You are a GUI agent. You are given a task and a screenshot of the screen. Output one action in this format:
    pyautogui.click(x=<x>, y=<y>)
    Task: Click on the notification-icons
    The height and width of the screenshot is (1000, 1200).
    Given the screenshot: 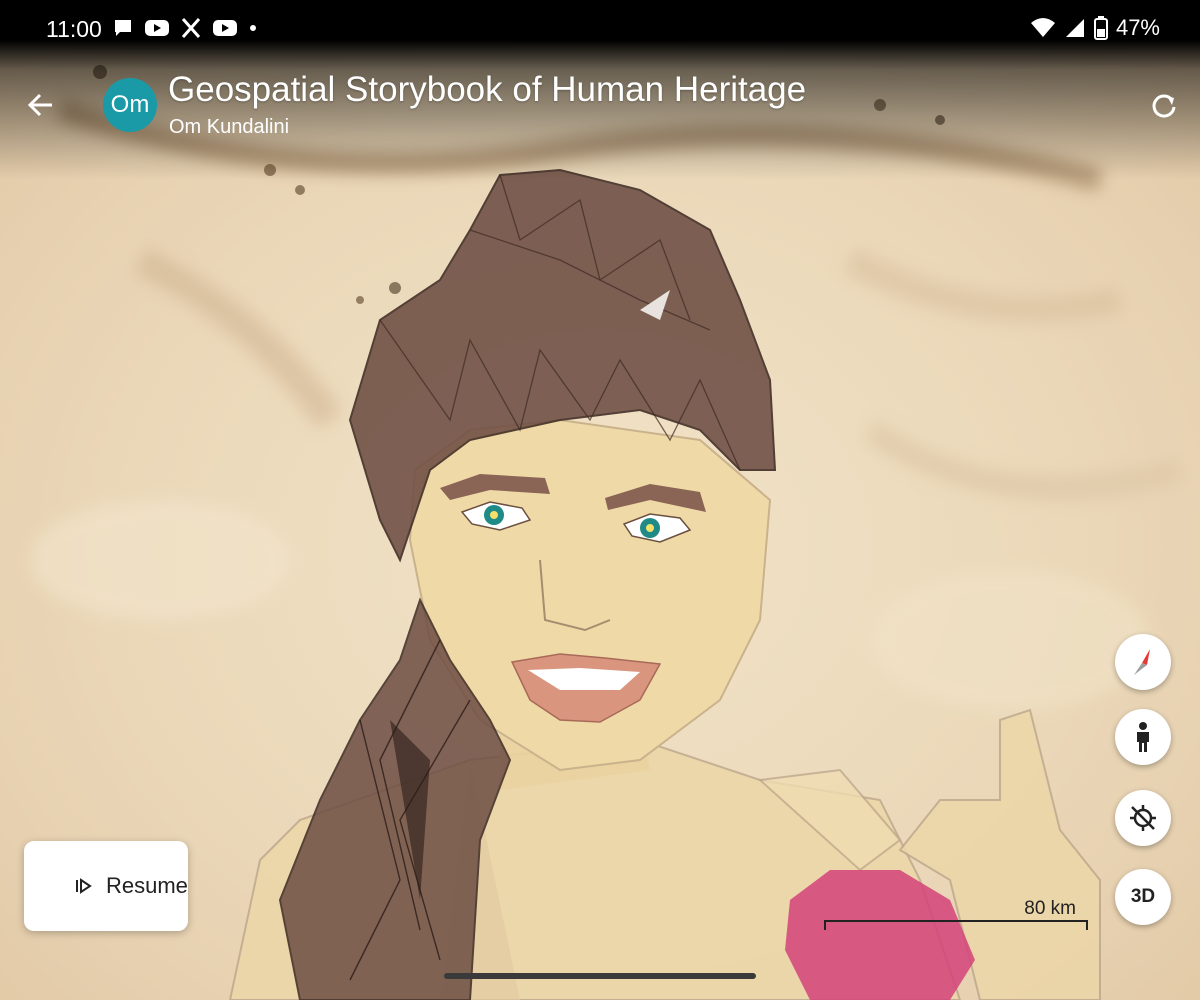 What is the action you would take?
    pyautogui.click(x=185, y=28)
    